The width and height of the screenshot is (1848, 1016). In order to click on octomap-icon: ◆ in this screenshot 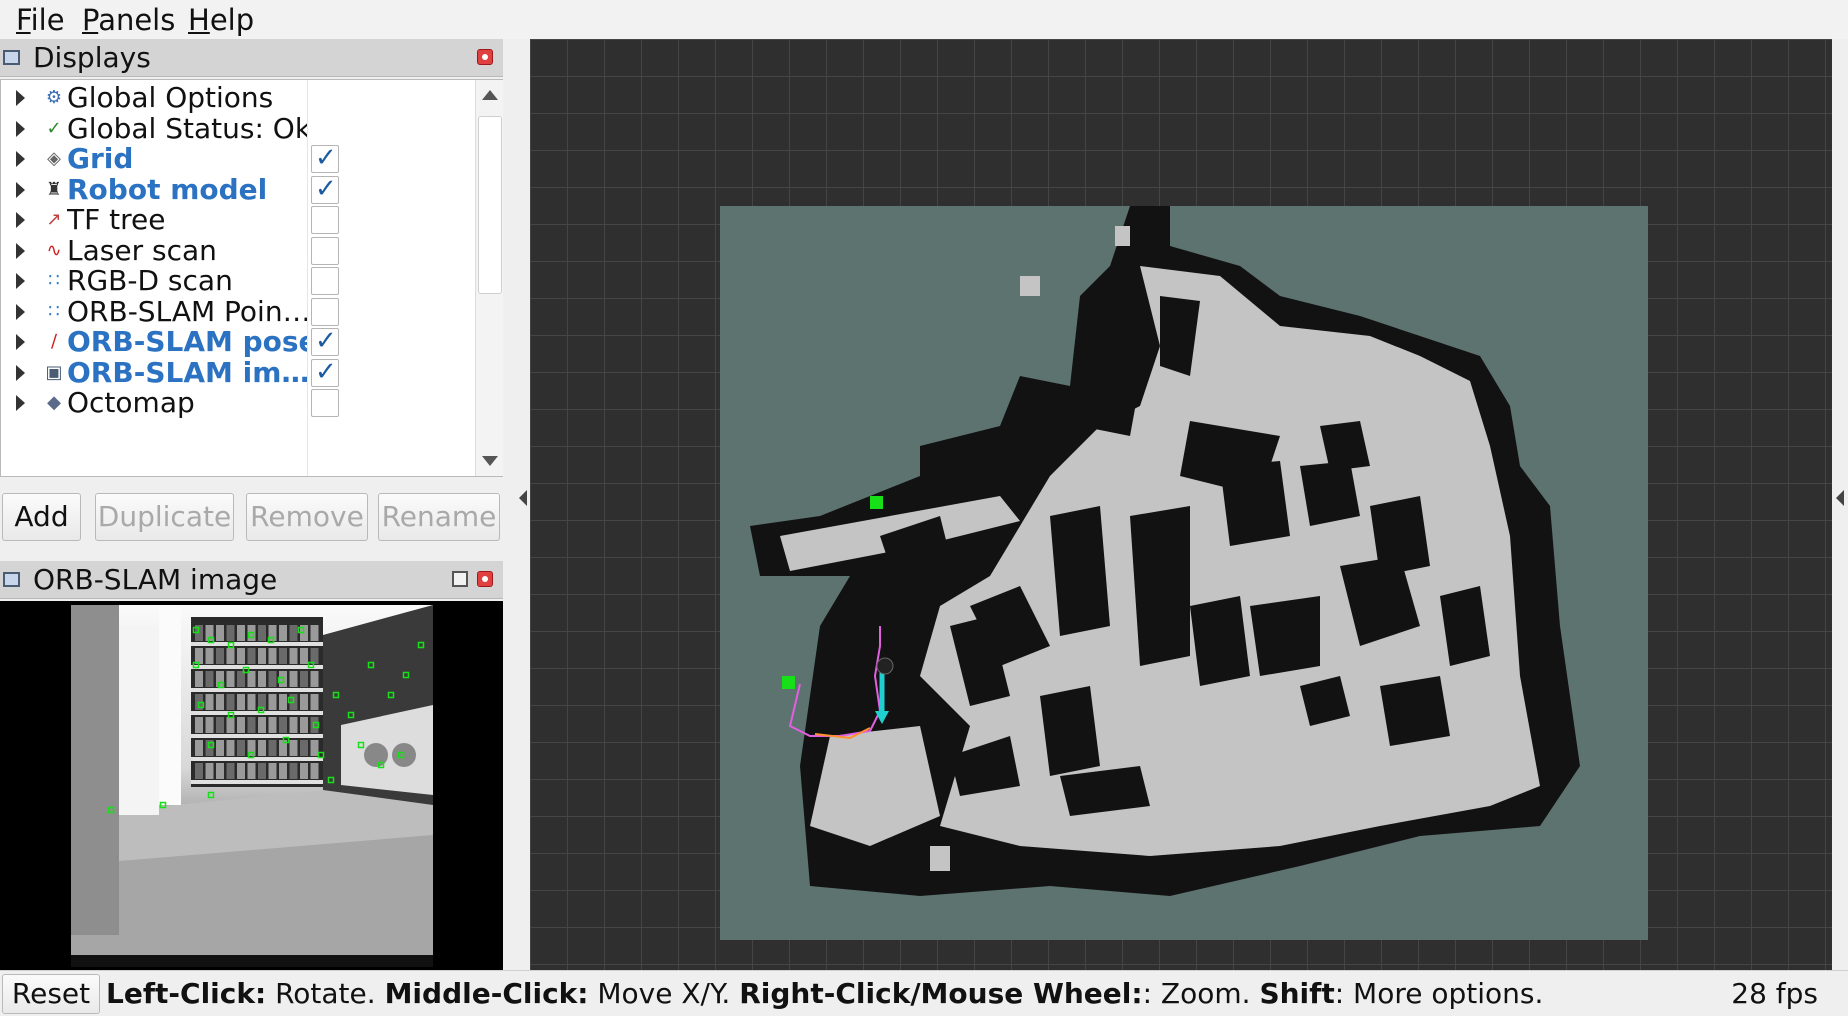, I will do `click(54, 402)`.